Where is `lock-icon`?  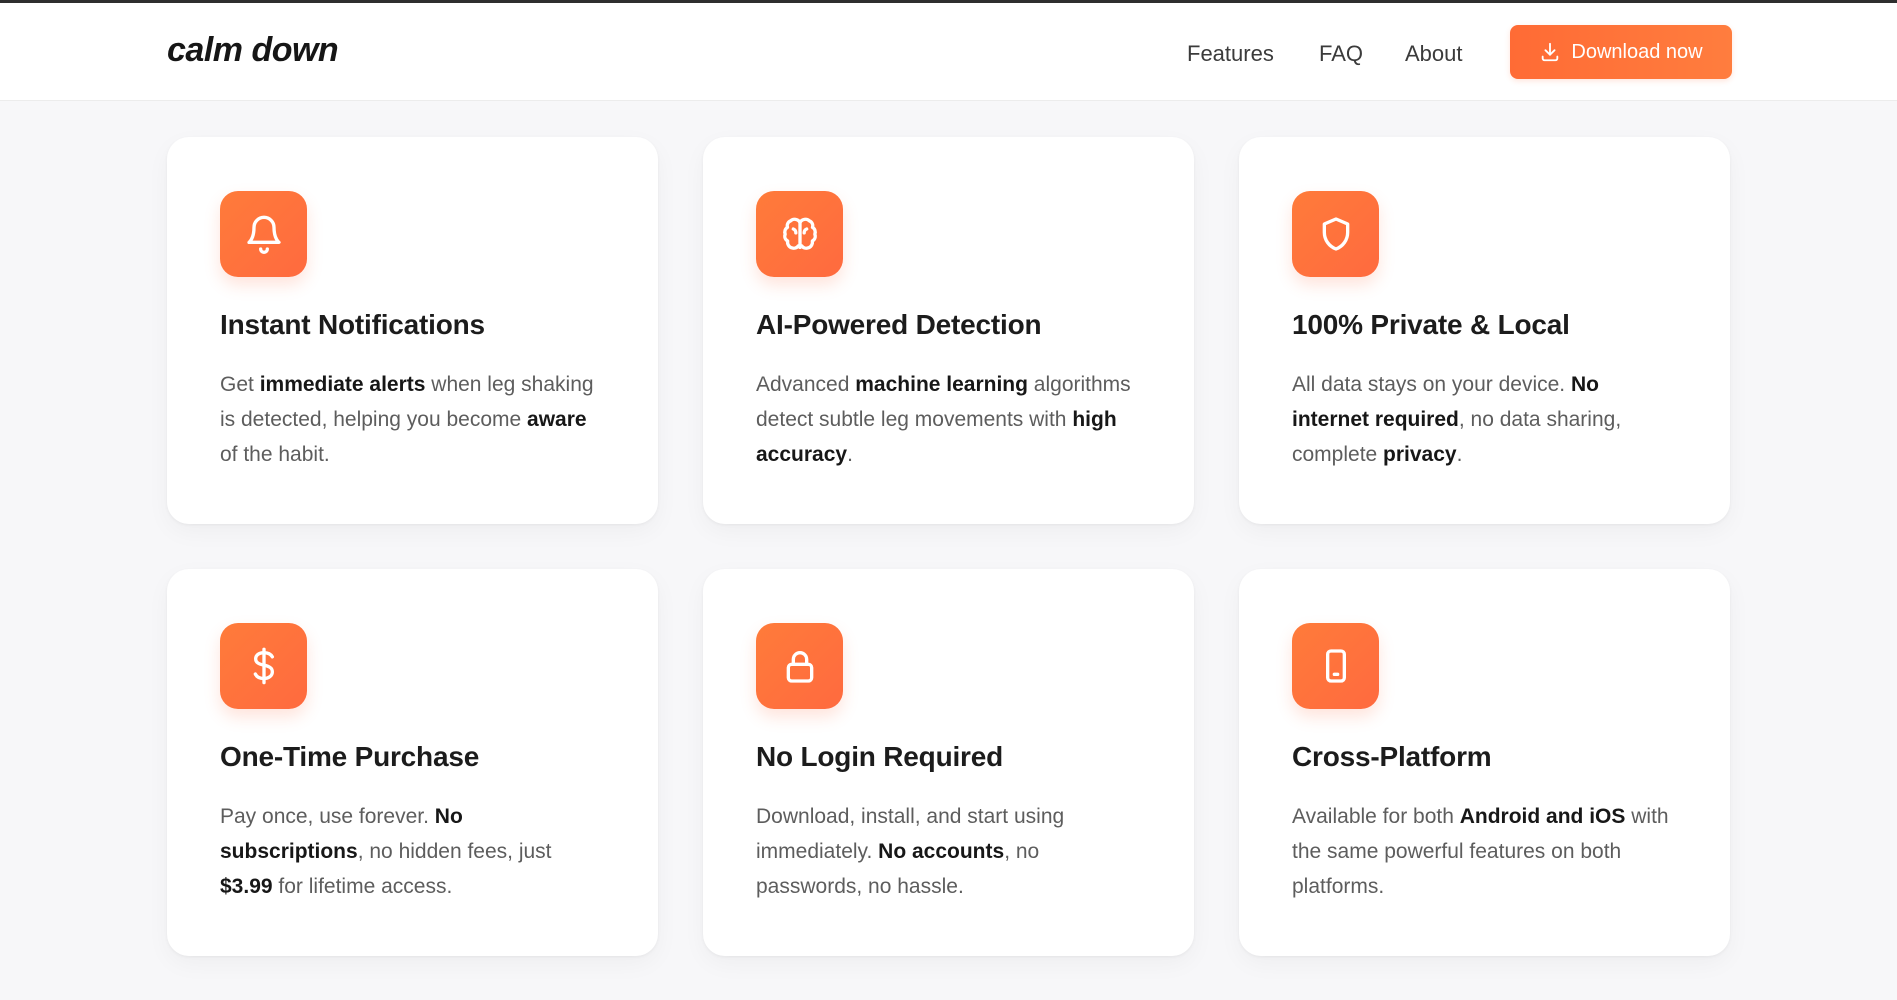
lock-icon is located at coordinates (799, 667).